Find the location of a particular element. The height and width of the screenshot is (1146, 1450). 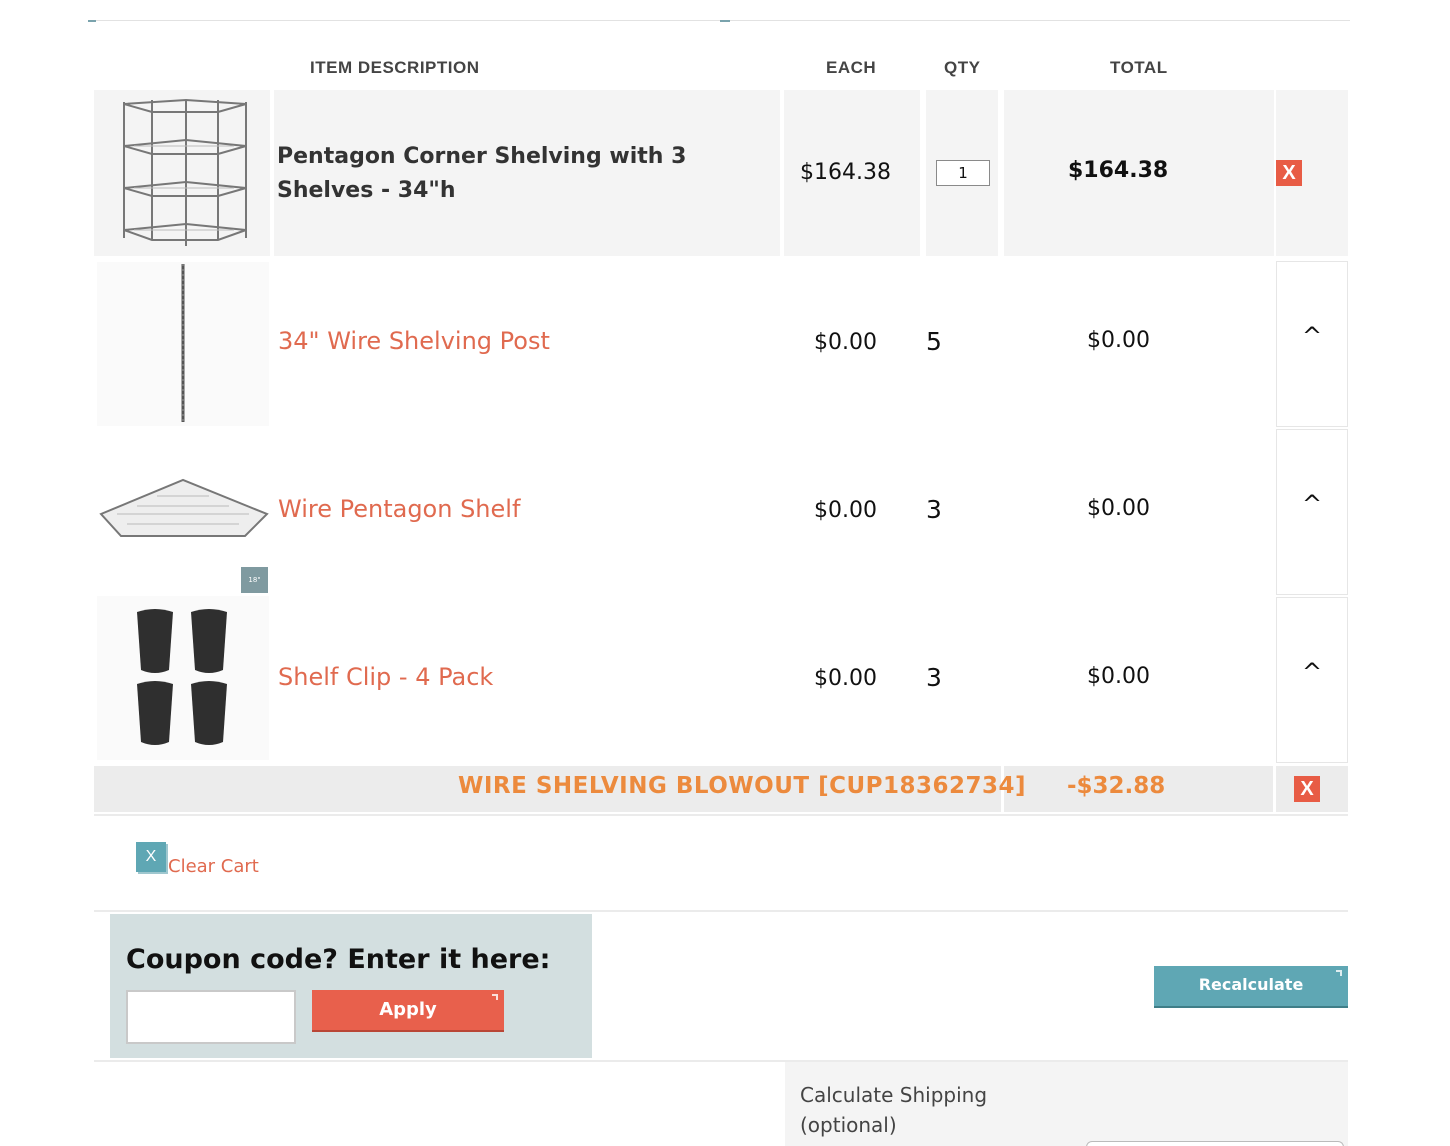

shelf-clip-image is located at coordinates (182, 677).